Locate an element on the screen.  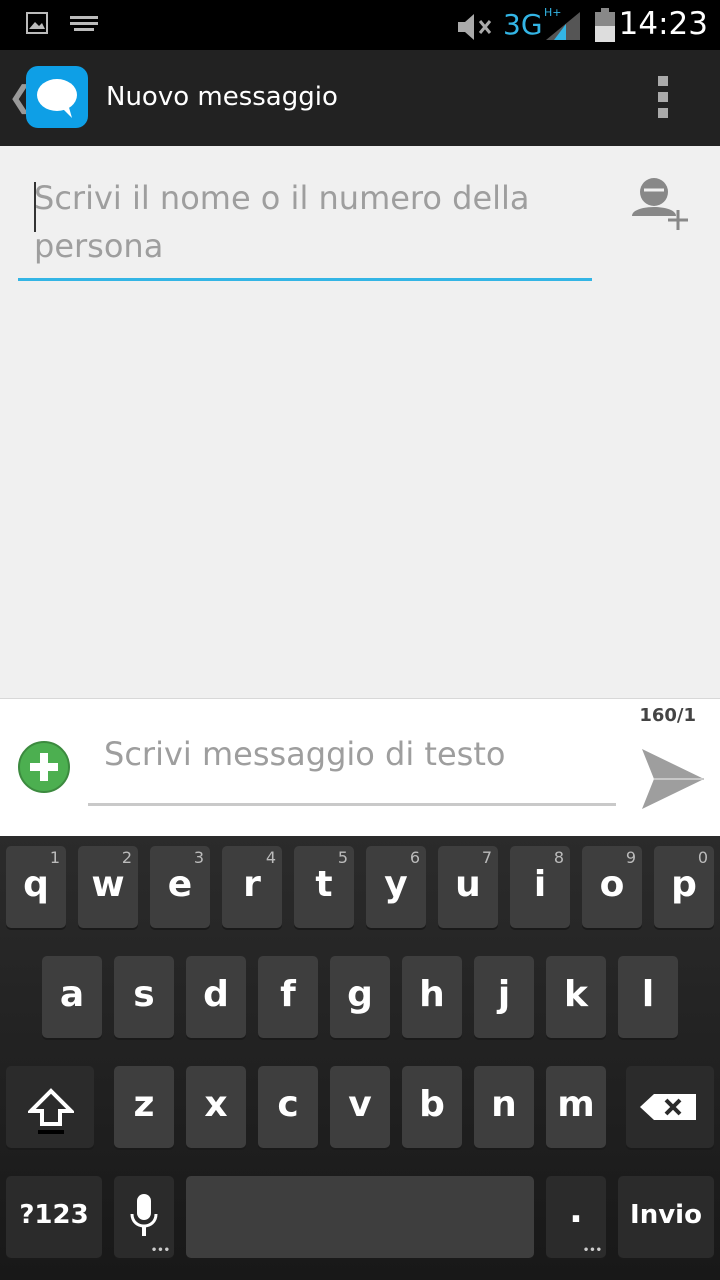
key-q: 1q is located at coordinates (36, 887).